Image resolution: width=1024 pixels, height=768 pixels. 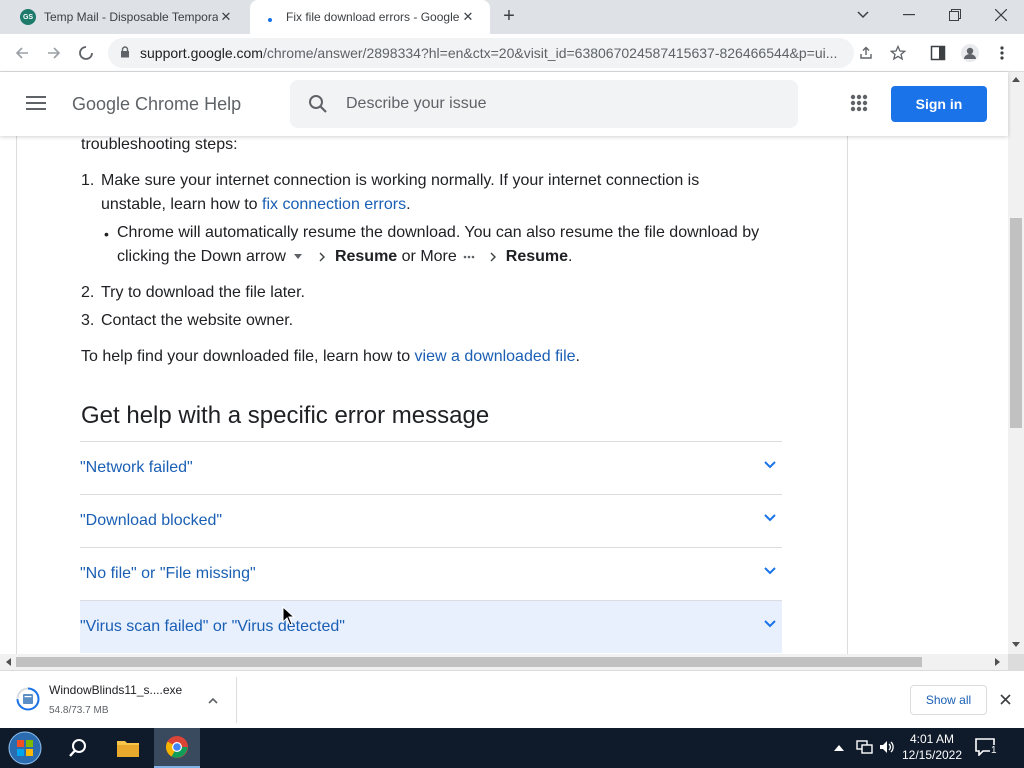 I want to click on share-icon, so click(x=866, y=53).